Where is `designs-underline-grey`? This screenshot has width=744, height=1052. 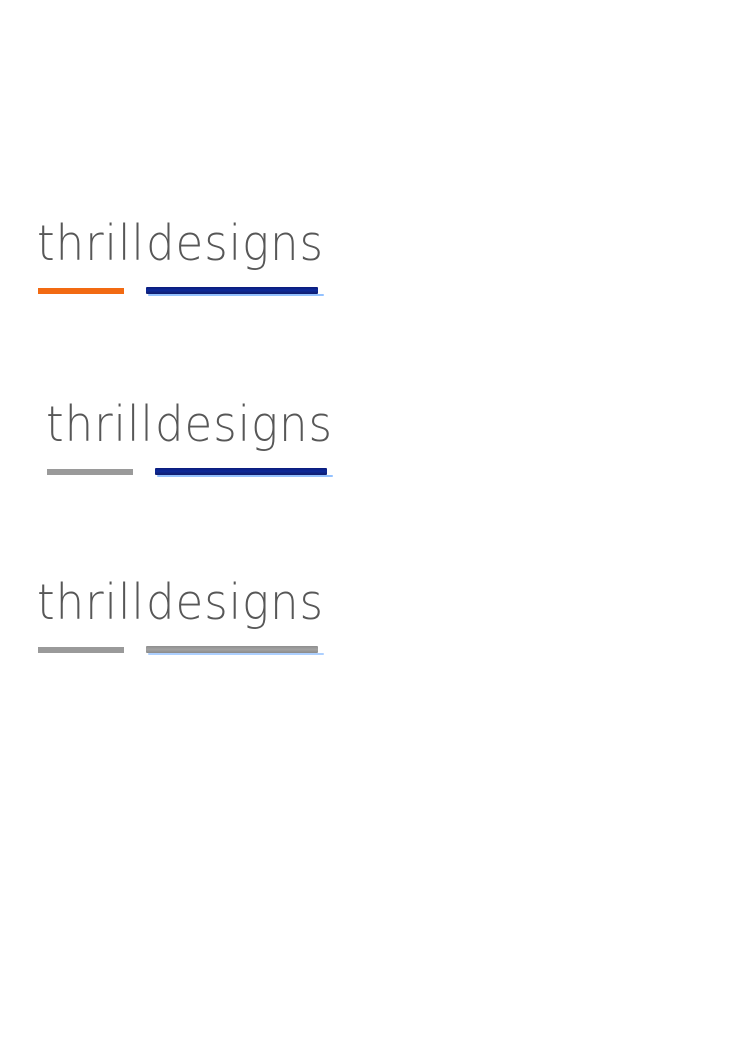
designs-underline-grey is located at coordinates (235, 650).